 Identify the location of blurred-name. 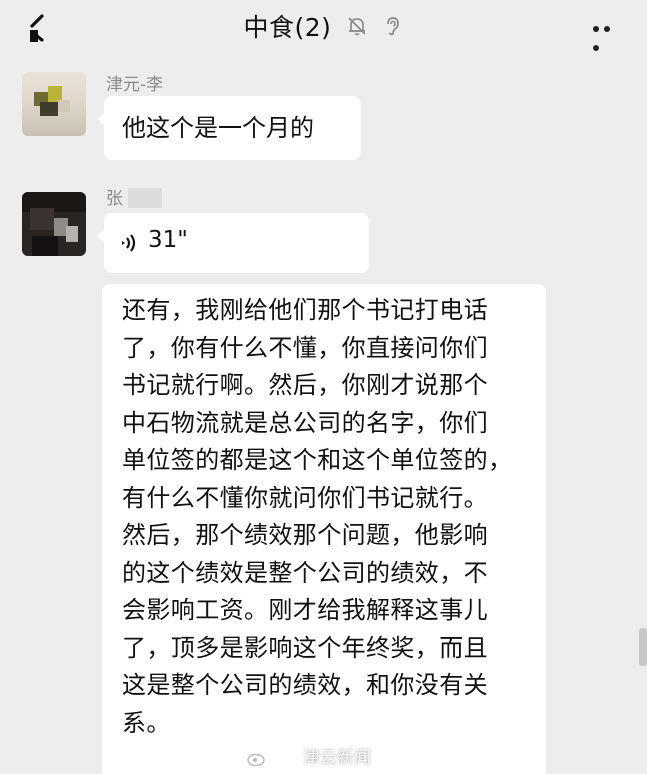
(145, 198).